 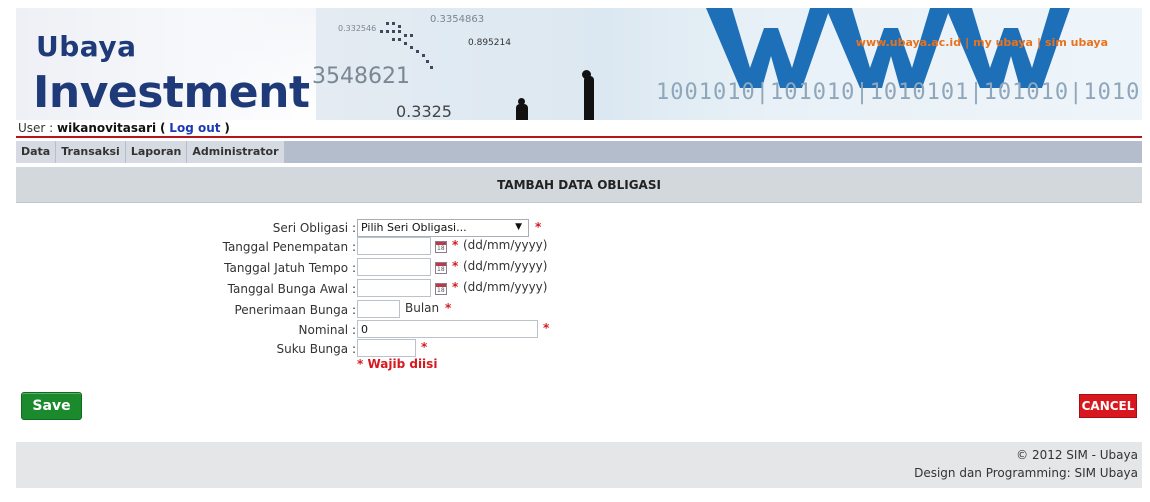 I want to click on cancel-button: CANCEL, so click(x=1108, y=406).